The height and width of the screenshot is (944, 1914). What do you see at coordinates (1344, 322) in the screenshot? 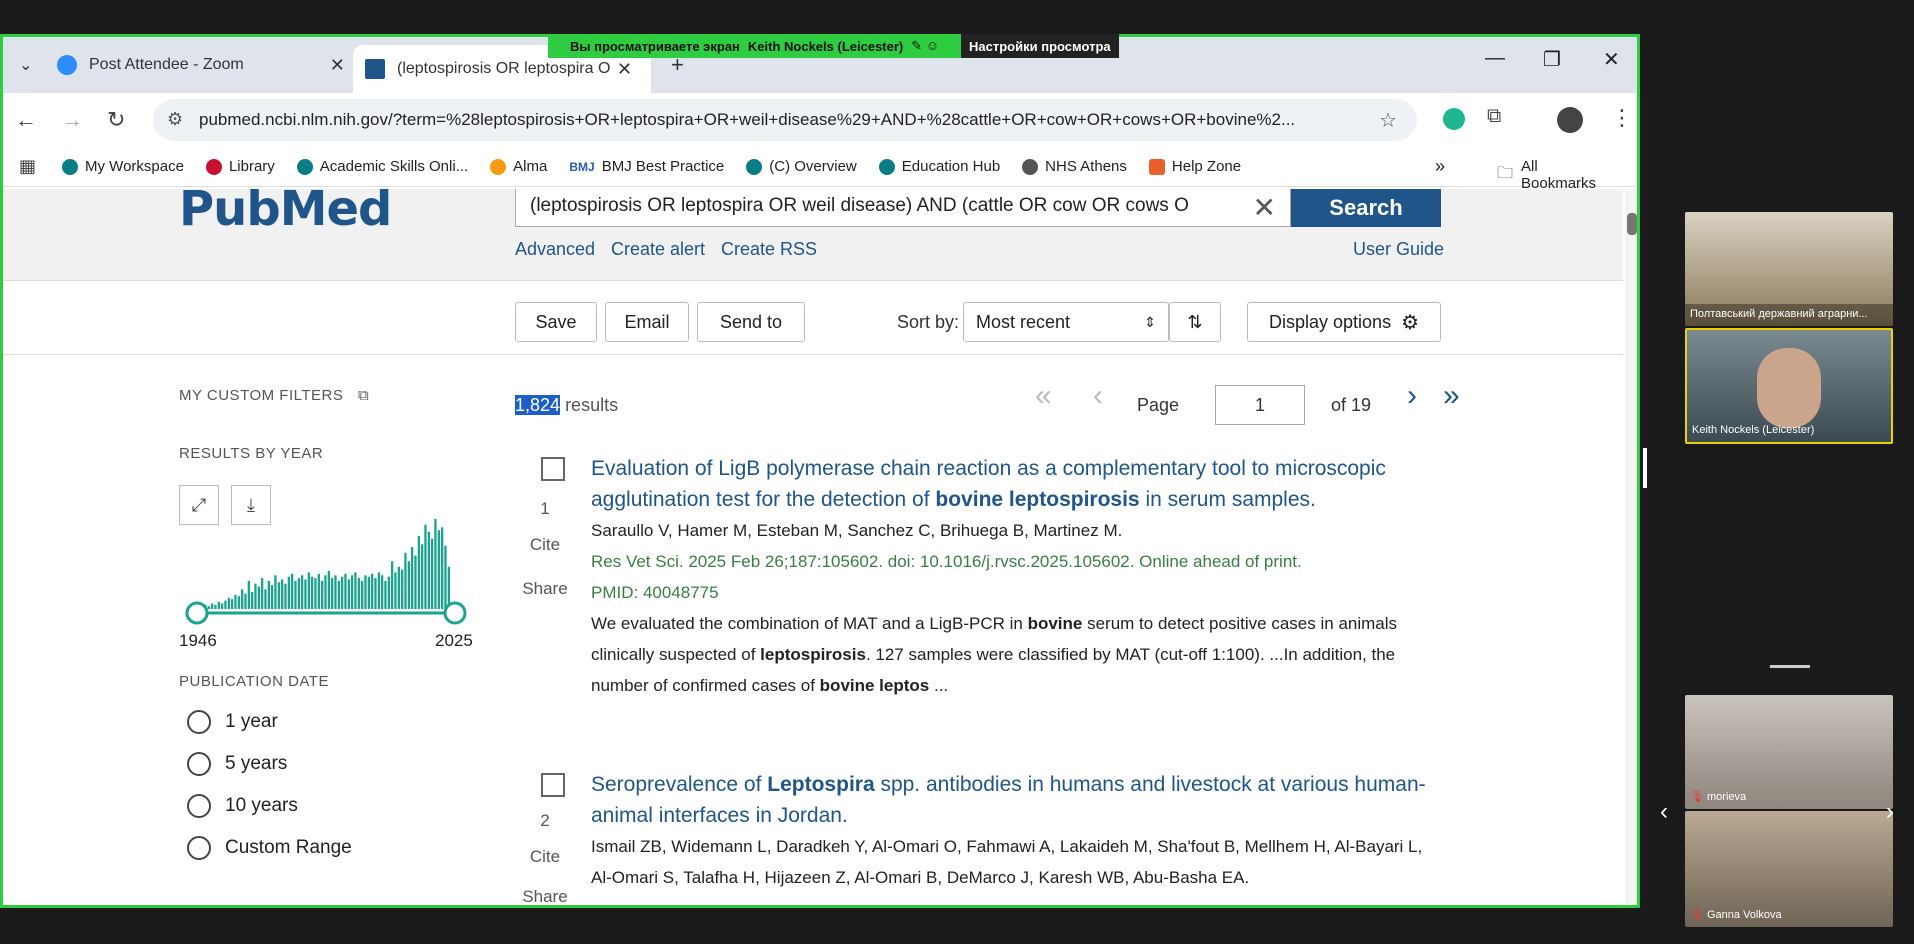
I see `display-options-button: Display options ⚙` at bounding box center [1344, 322].